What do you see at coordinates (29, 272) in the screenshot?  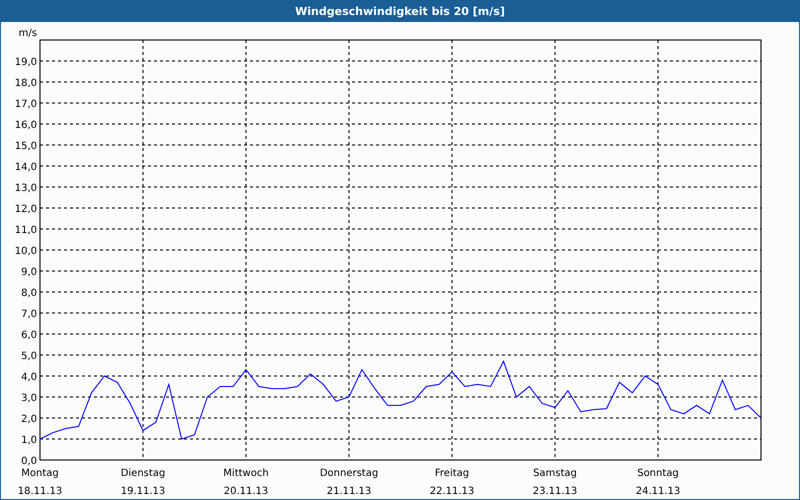 I see `y-tick-label: 9,0` at bounding box center [29, 272].